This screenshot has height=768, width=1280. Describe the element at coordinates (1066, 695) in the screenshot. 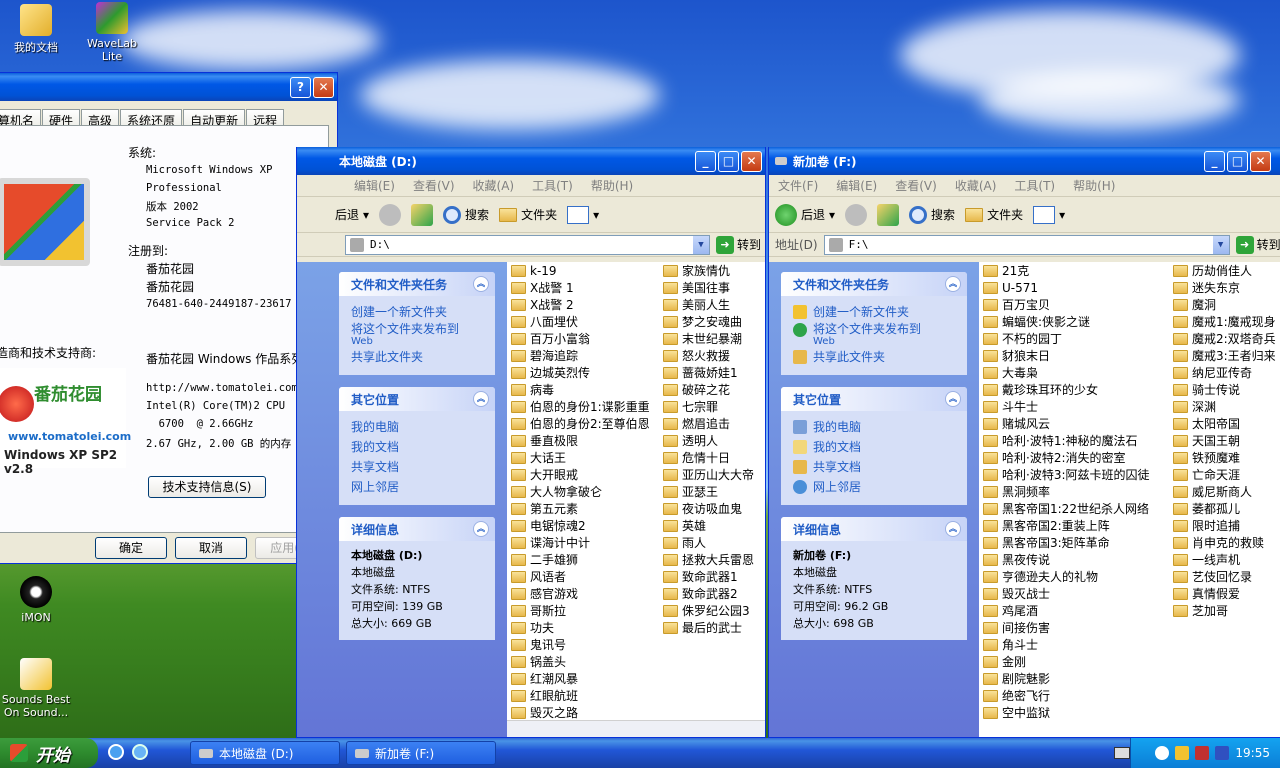

I see `folder-item: 绝密飞行` at that location.